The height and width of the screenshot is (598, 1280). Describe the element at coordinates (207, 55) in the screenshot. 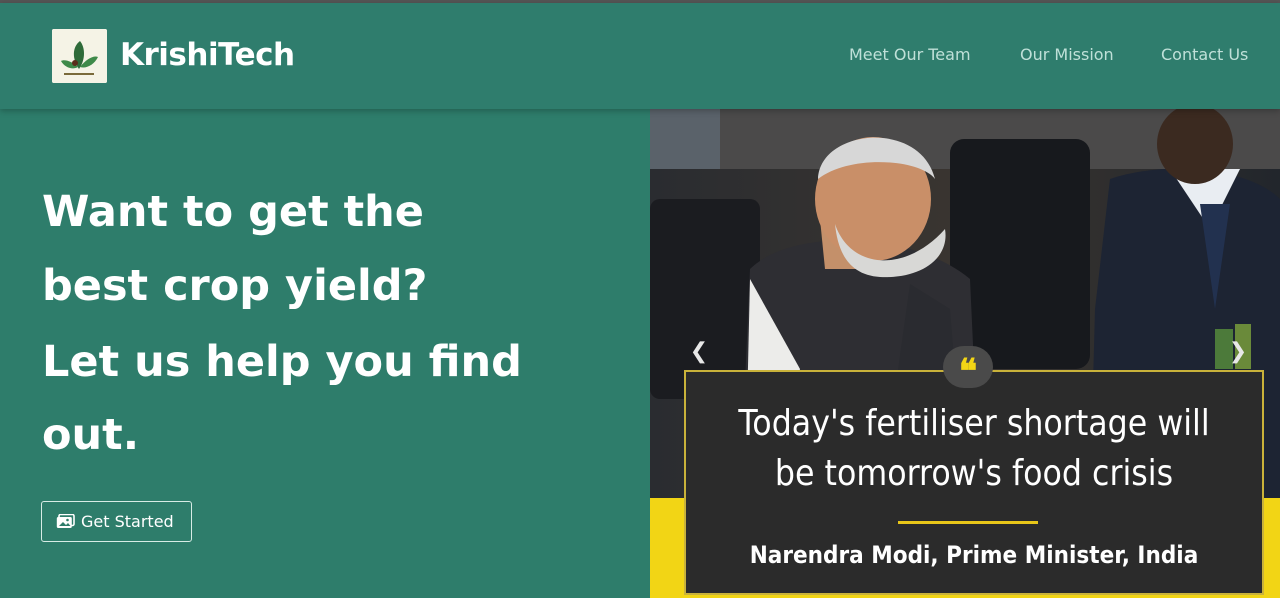

I see `brand-name: KrishiTech` at that location.